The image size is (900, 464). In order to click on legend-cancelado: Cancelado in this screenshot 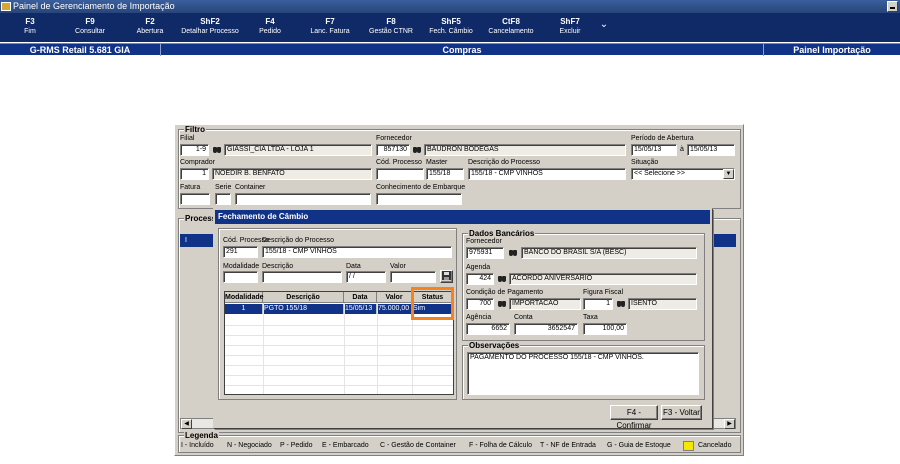, I will do `click(715, 445)`.